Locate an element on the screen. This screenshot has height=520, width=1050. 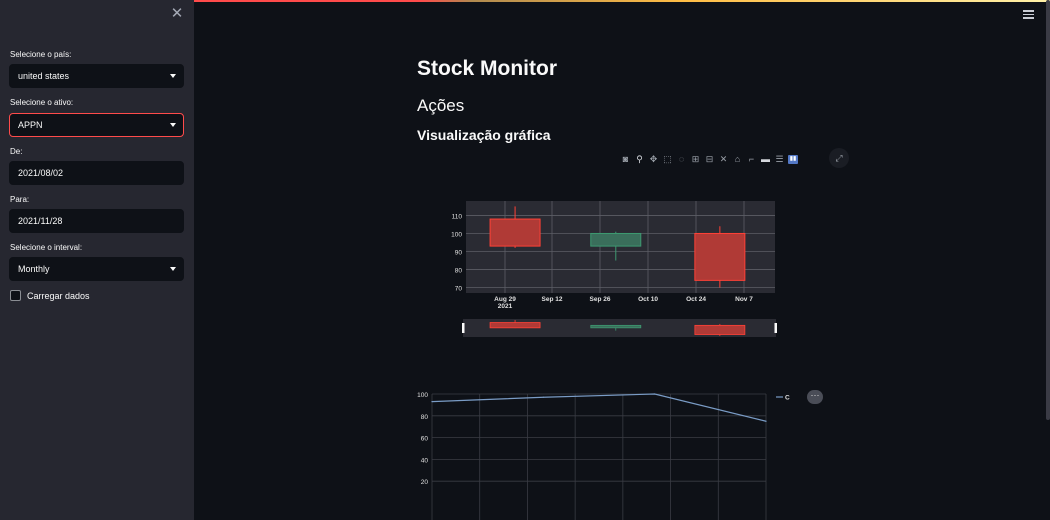
close-line-chart: 20 40 60 80 100 Close is located at coordinates (595, 452).